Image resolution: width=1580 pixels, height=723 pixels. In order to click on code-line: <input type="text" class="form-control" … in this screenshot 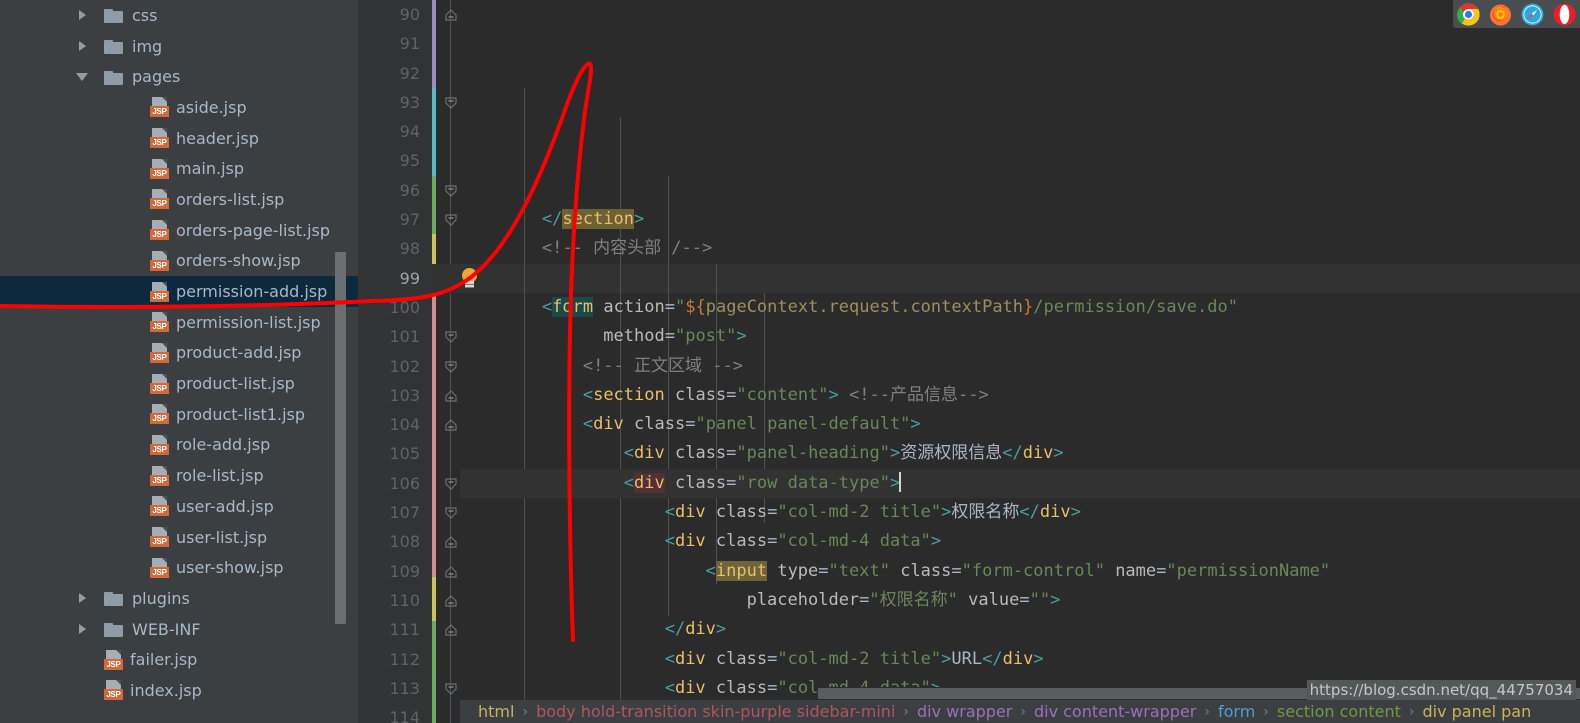, I will do `click(1020, 571)`.